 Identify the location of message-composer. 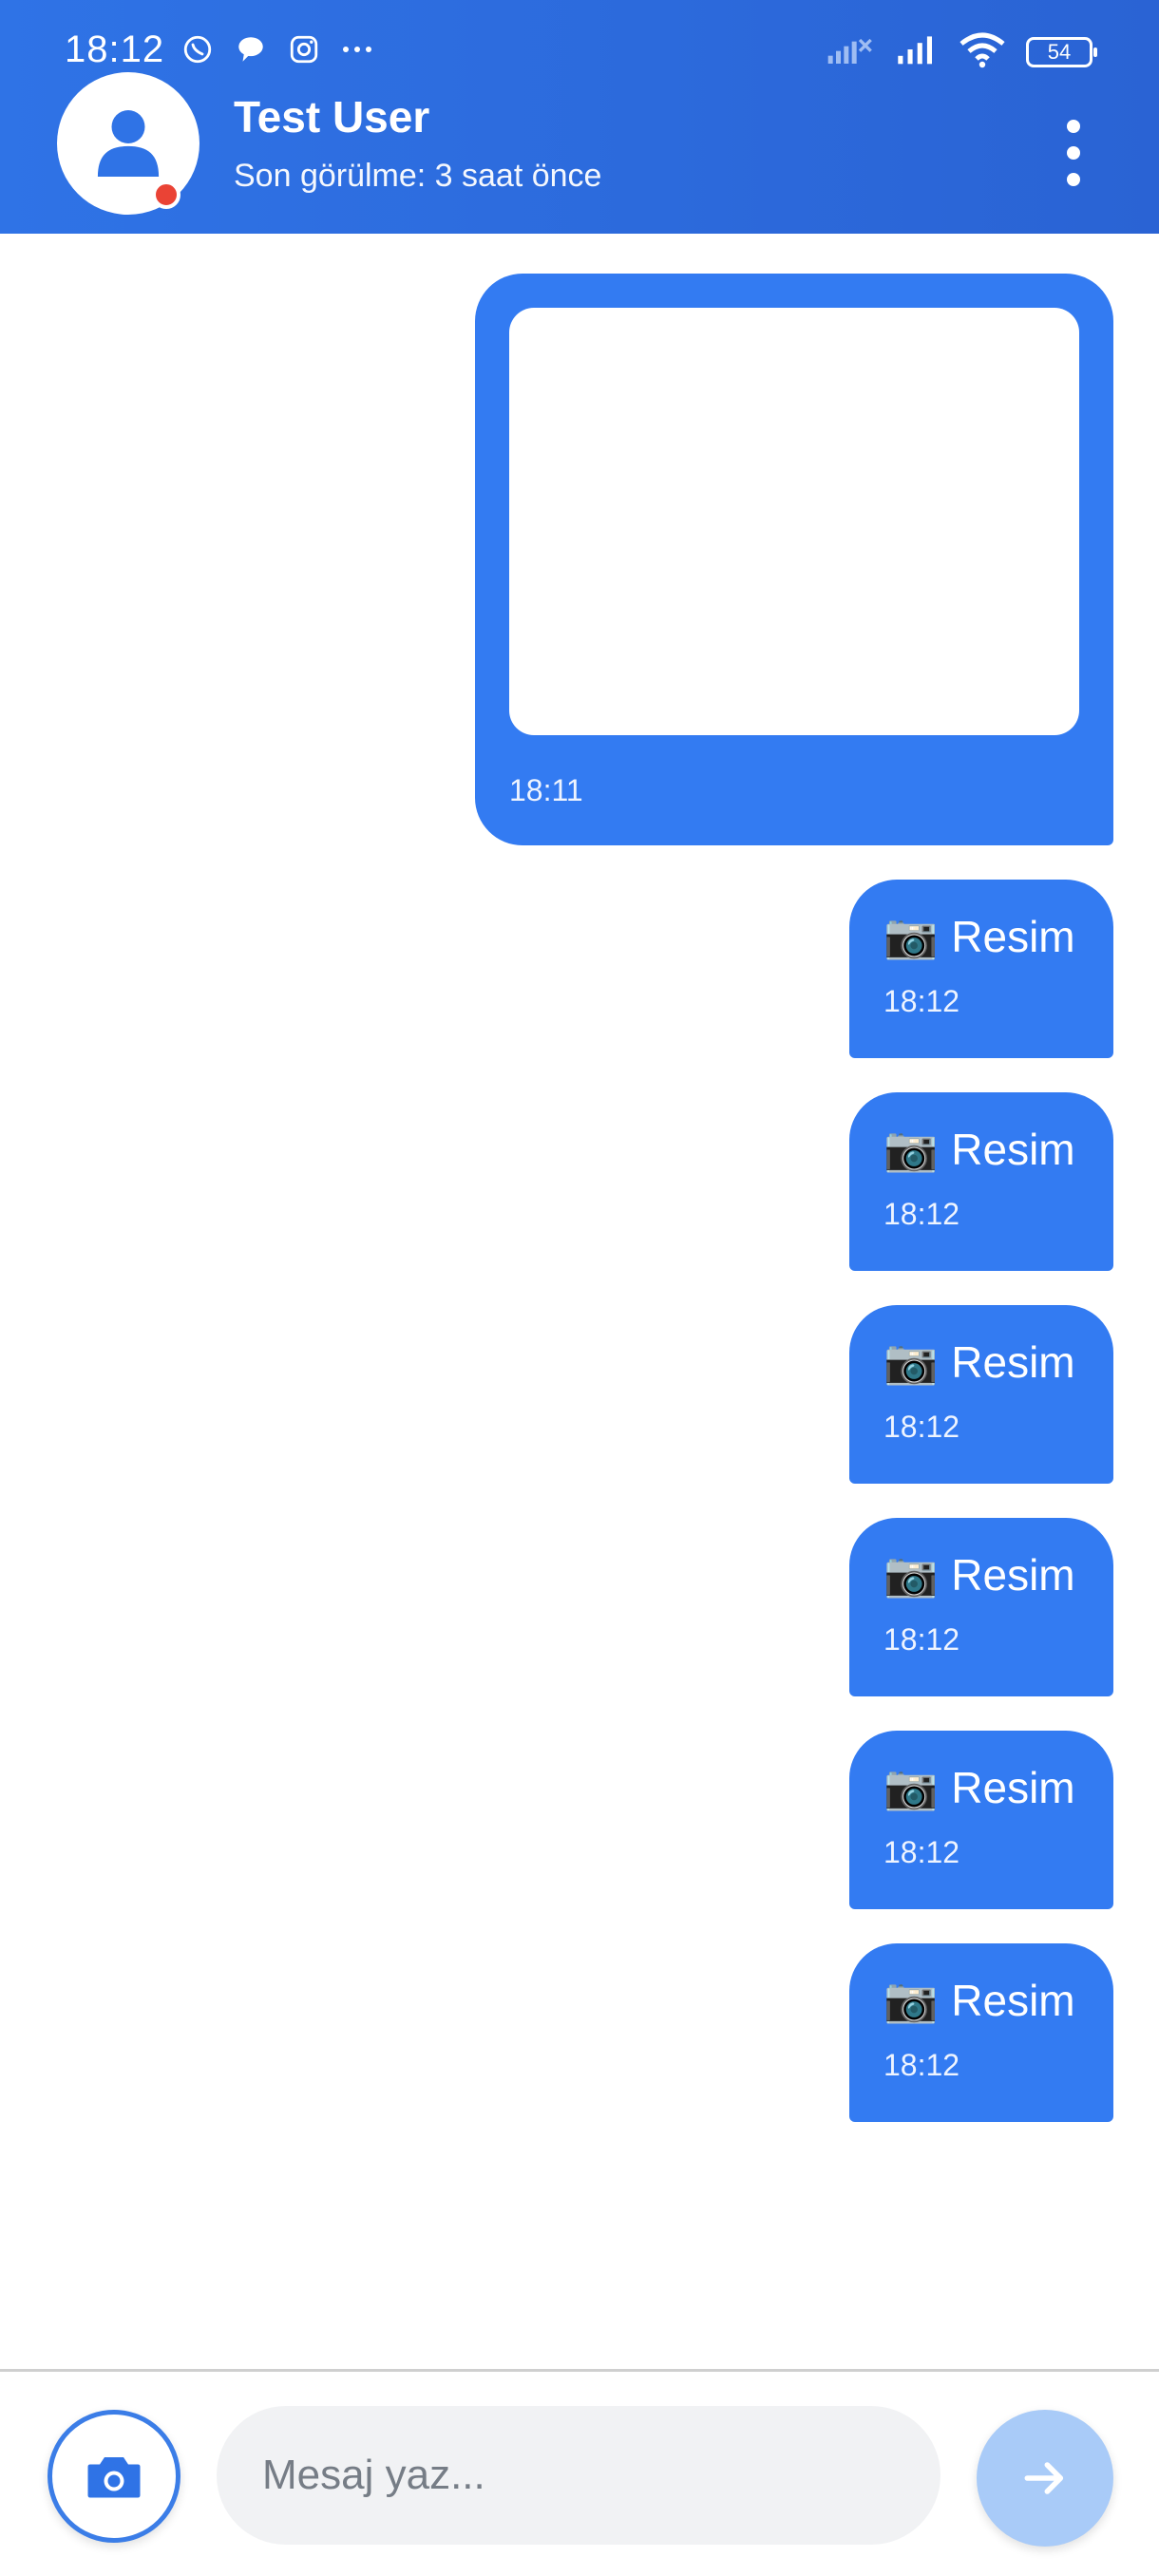
(579, 2474).